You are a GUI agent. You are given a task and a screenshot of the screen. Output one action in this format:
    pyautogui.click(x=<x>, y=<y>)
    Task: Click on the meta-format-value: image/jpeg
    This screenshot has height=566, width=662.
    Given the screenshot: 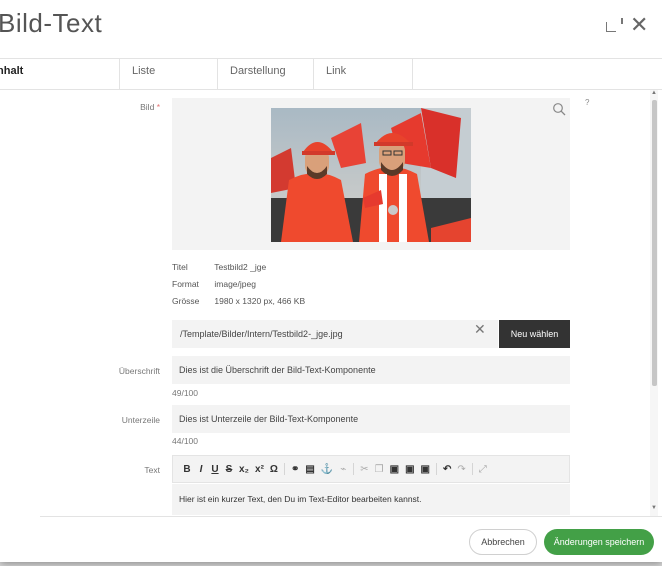 What is the action you would take?
    pyautogui.click(x=235, y=284)
    